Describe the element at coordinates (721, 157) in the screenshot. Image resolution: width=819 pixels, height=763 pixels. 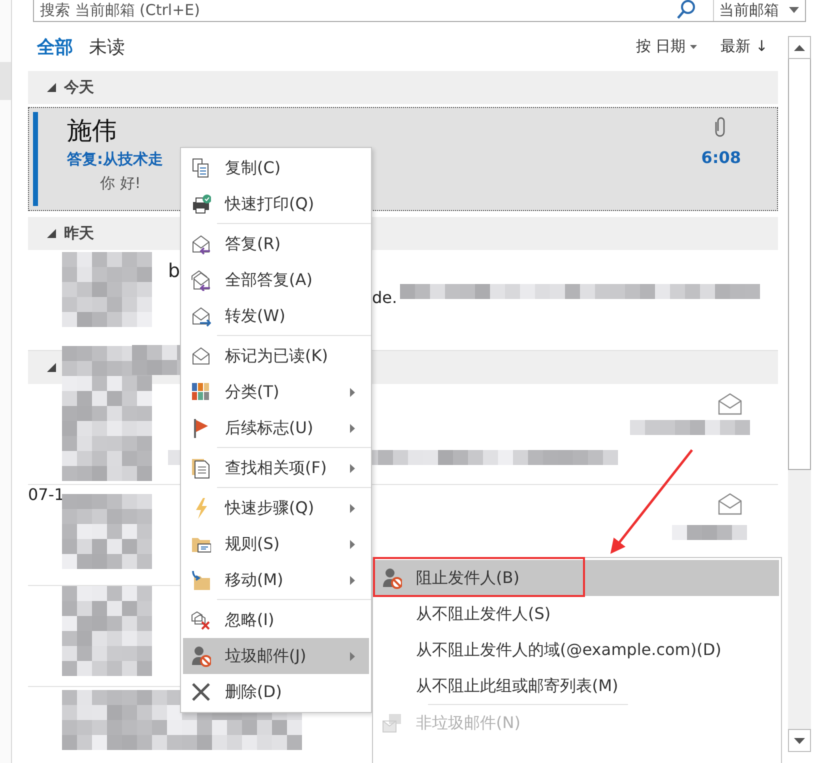
I see `message-time: 6:08` at that location.